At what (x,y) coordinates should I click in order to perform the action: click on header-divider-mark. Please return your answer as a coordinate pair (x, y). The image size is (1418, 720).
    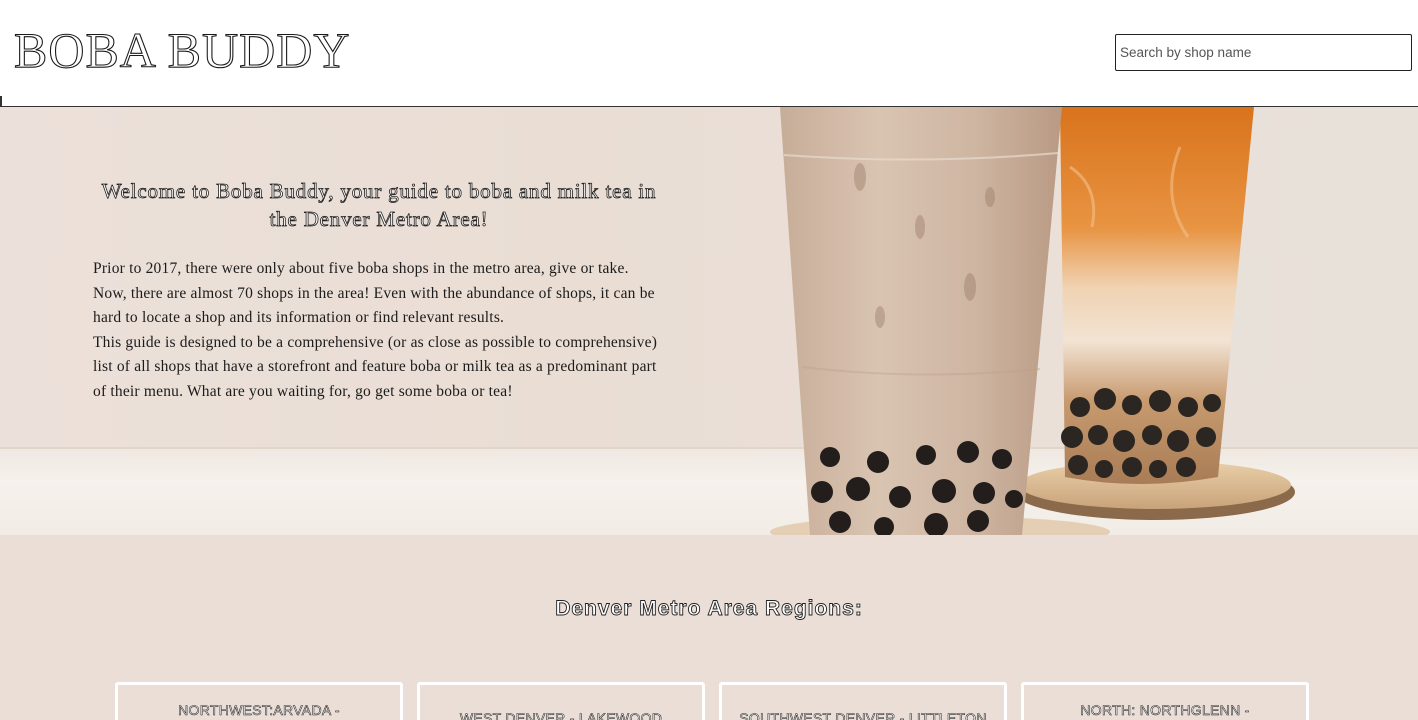
    Looking at the image, I should click on (1, 101).